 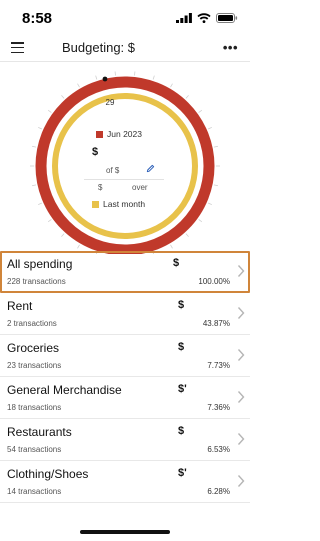 What do you see at coordinates (99, 47) in the screenshot?
I see `page-title: Budgeting: $` at bounding box center [99, 47].